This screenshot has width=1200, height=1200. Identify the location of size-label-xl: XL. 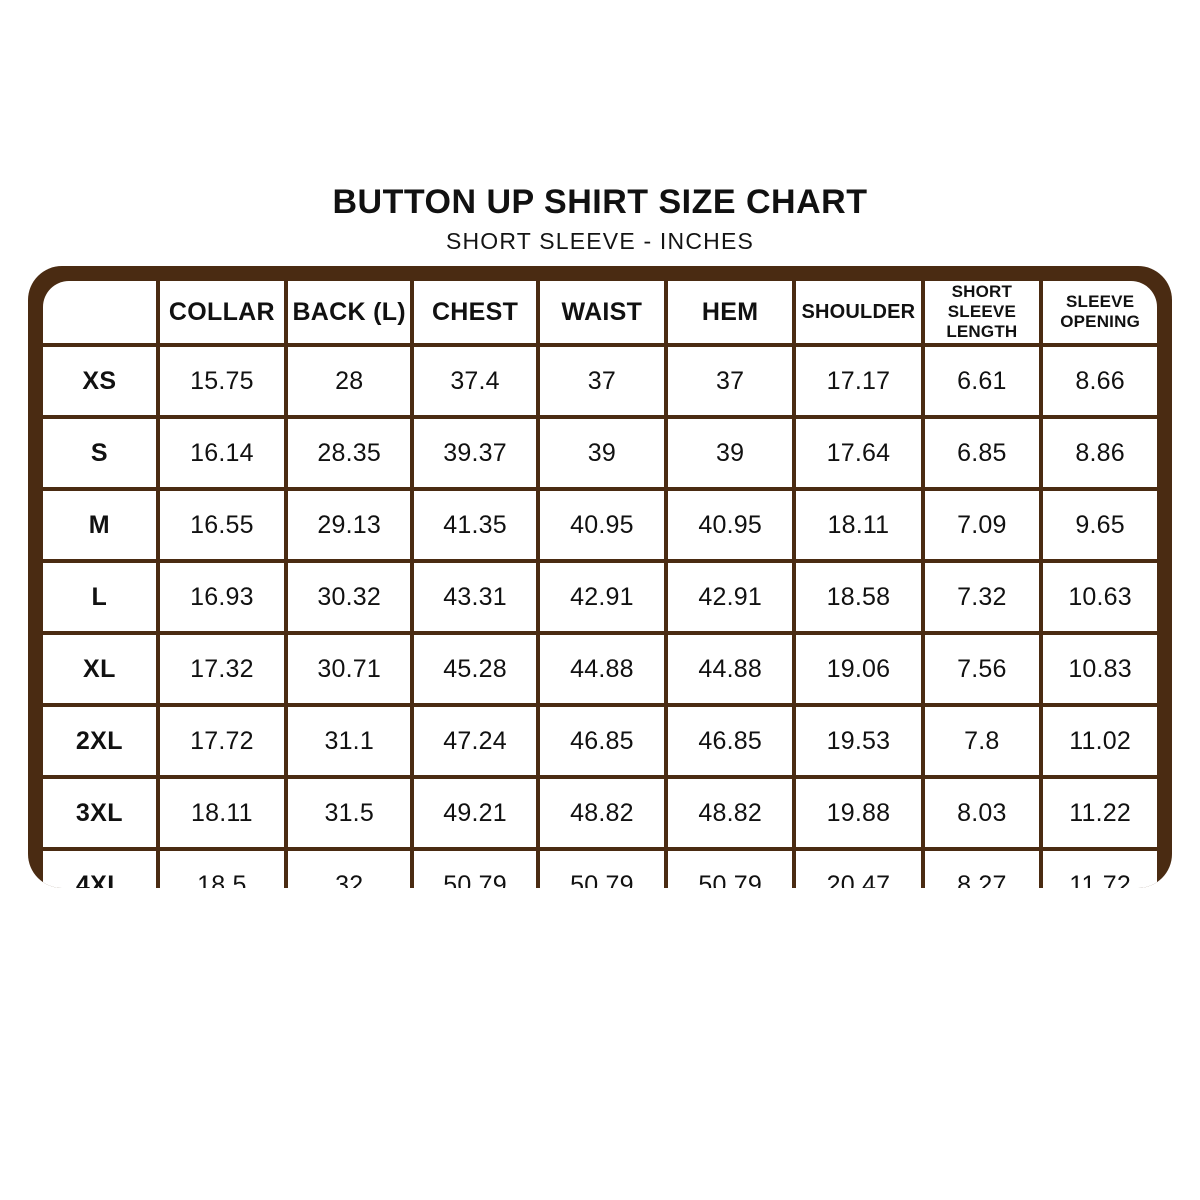
(99, 669).